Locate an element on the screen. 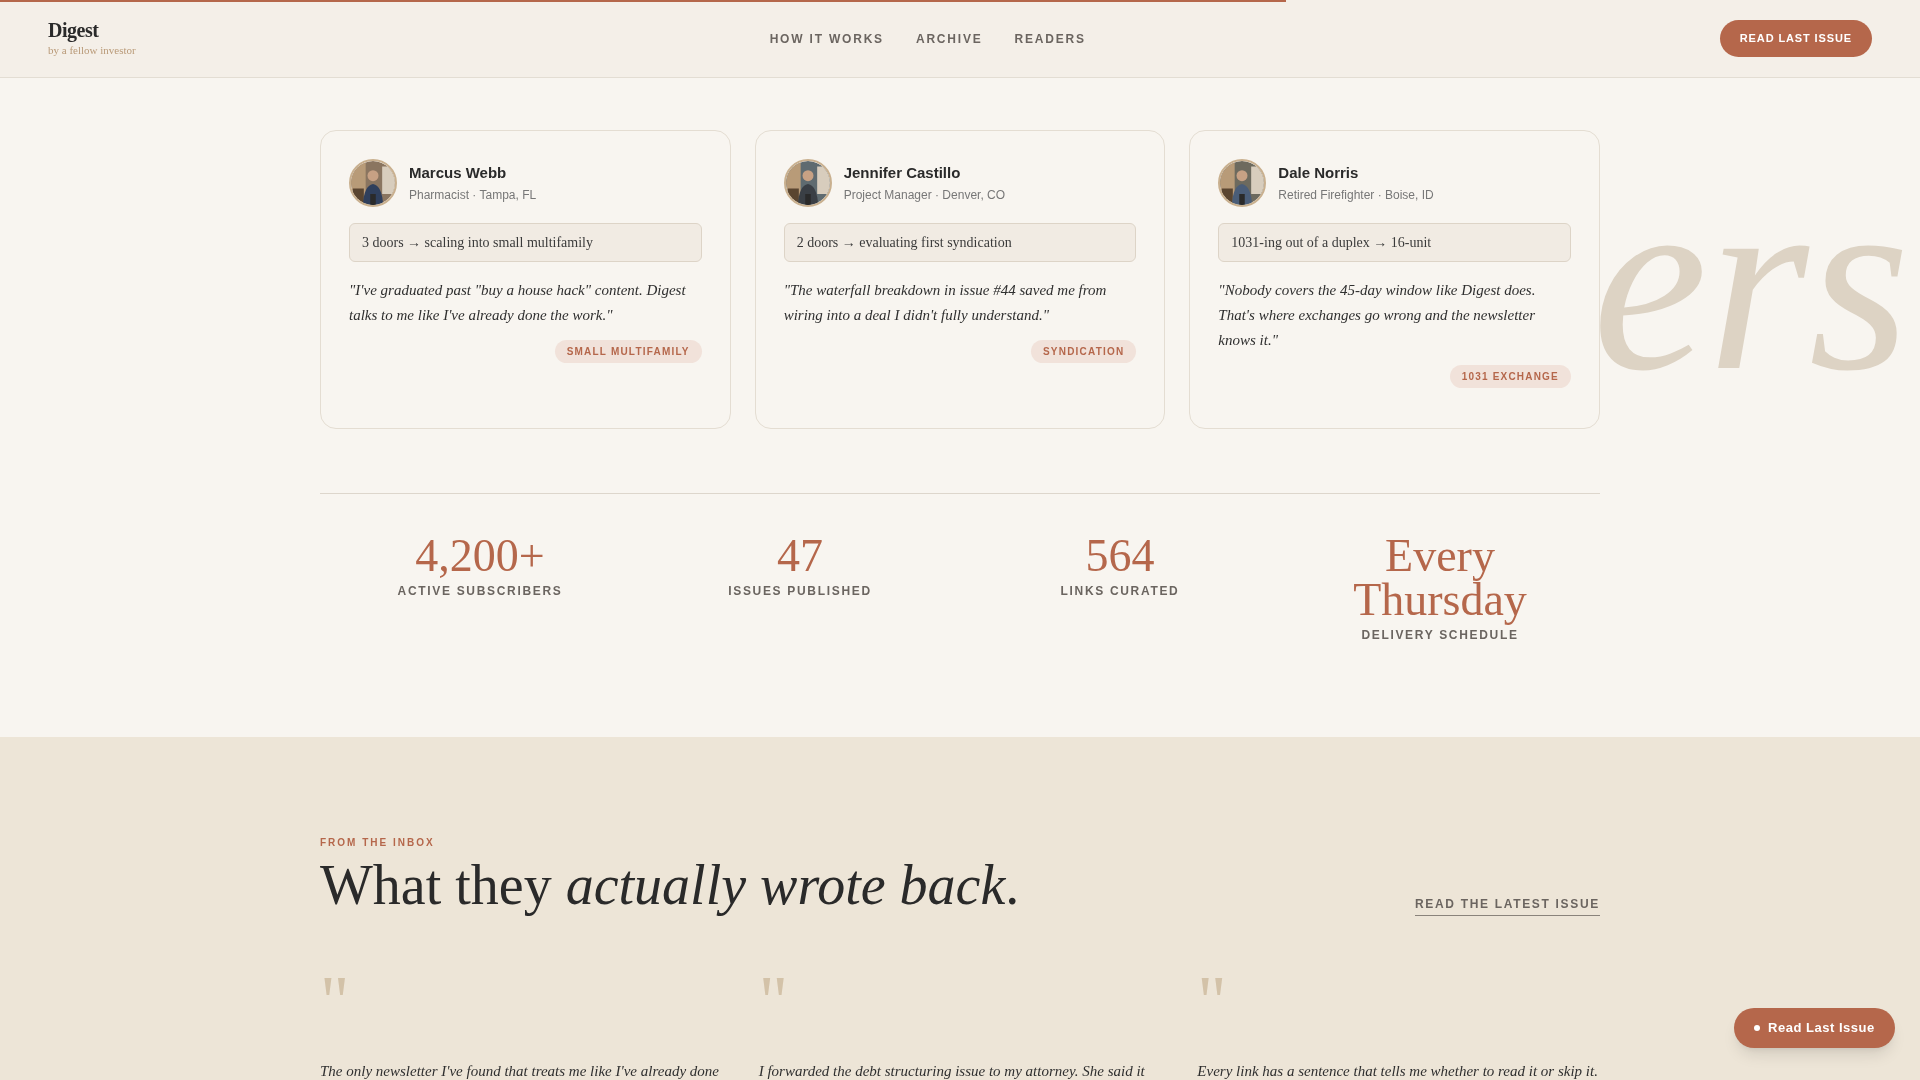 This screenshot has width=1920, height=1080. letter-text: The only newsletter I've found that treats me like I've already done is located at coordinates (520, 1071).